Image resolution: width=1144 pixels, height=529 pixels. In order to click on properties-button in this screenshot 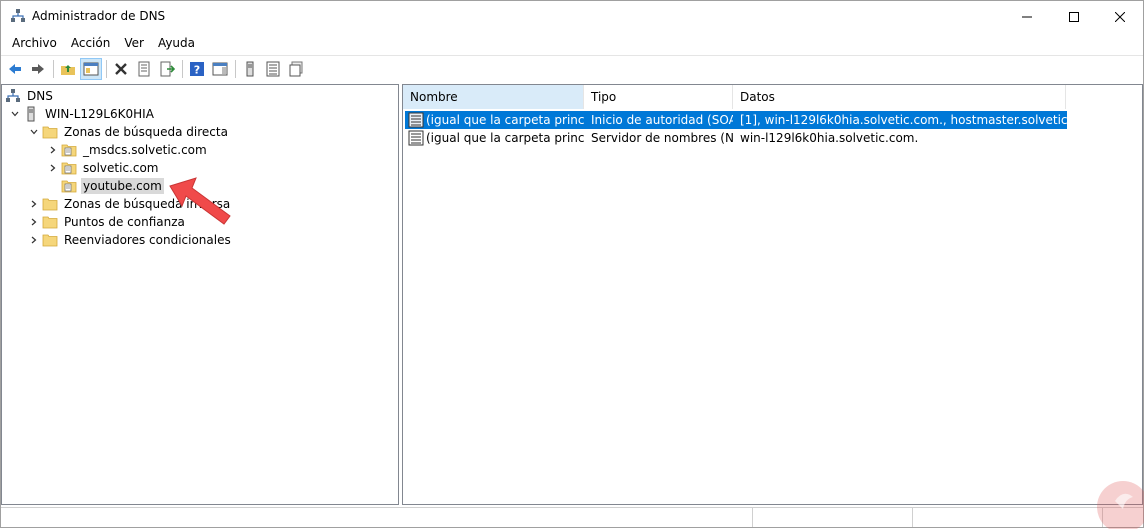, I will do `click(144, 69)`.